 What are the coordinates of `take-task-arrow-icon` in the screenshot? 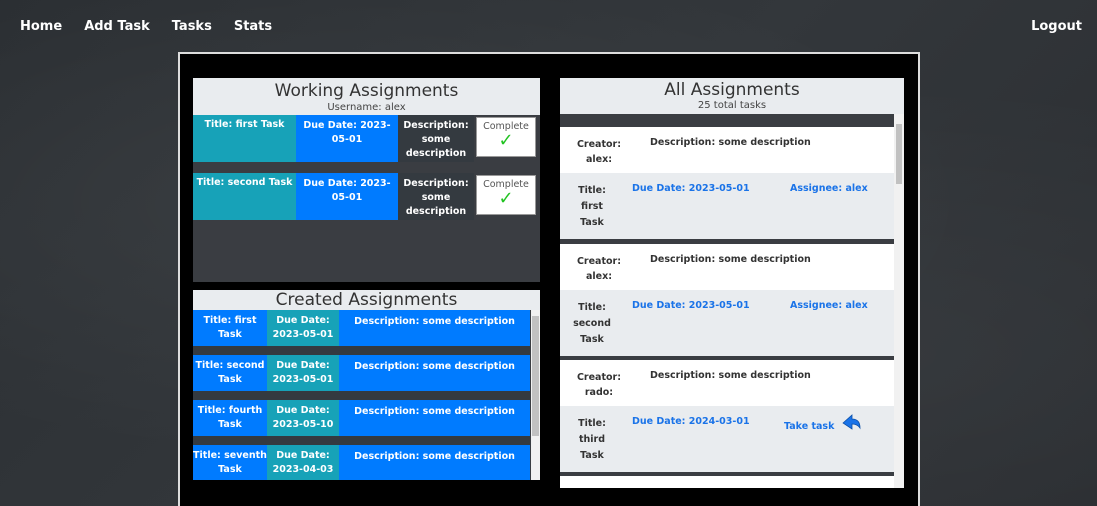 It's located at (851, 424).